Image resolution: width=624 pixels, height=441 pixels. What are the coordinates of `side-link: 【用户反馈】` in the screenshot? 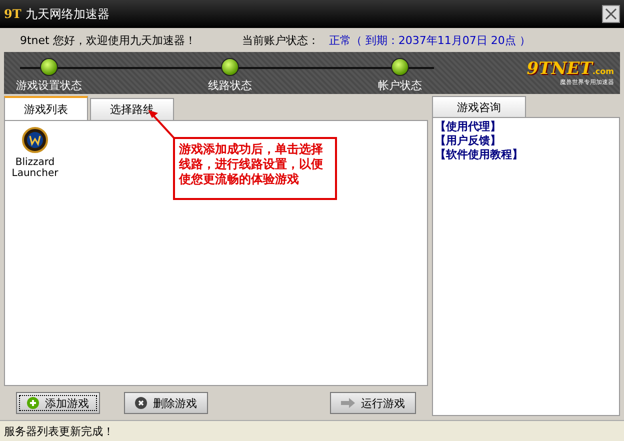 It's located at (526, 141).